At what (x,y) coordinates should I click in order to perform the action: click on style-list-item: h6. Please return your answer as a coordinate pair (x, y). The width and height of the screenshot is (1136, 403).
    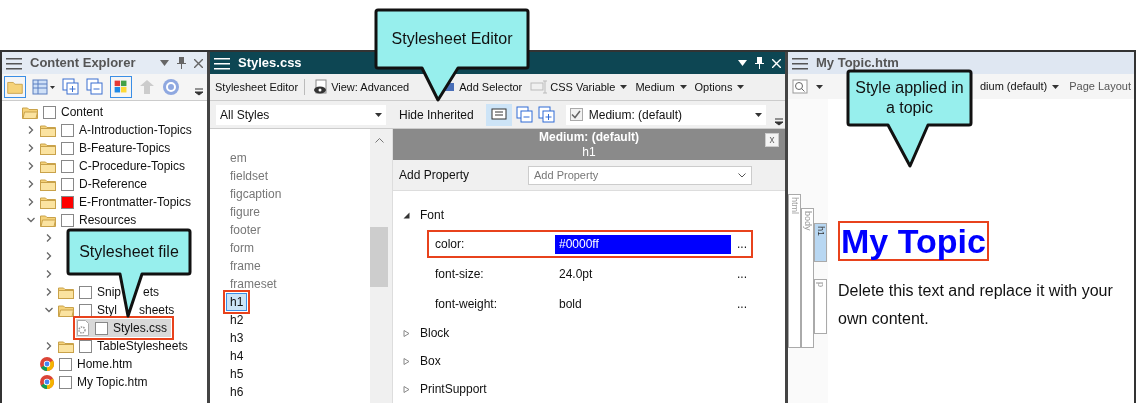
    Looking at the image, I should click on (237, 392).